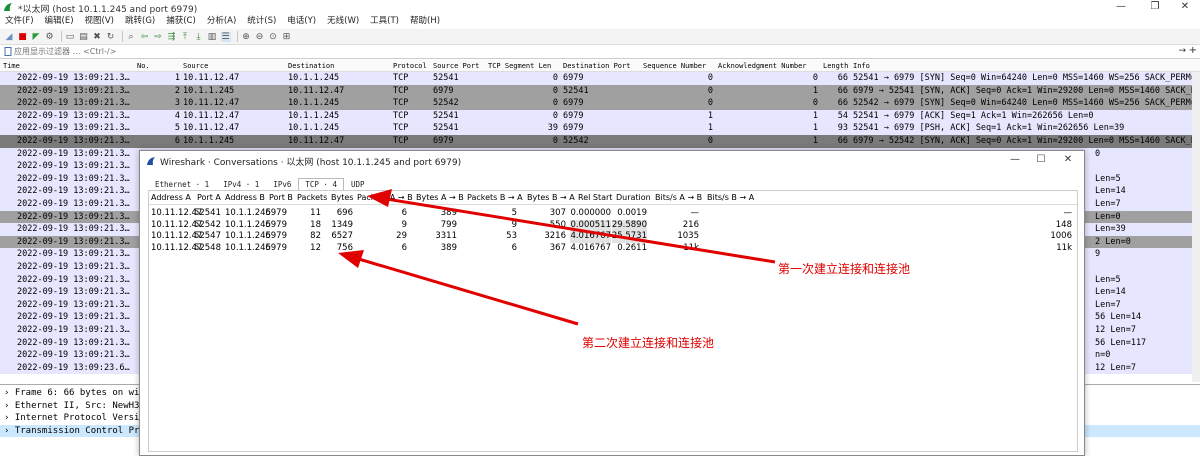 This screenshot has height=456, width=1200. What do you see at coordinates (36, 37) in the screenshot?
I see `restart-capture-icon: ◤` at bounding box center [36, 37].